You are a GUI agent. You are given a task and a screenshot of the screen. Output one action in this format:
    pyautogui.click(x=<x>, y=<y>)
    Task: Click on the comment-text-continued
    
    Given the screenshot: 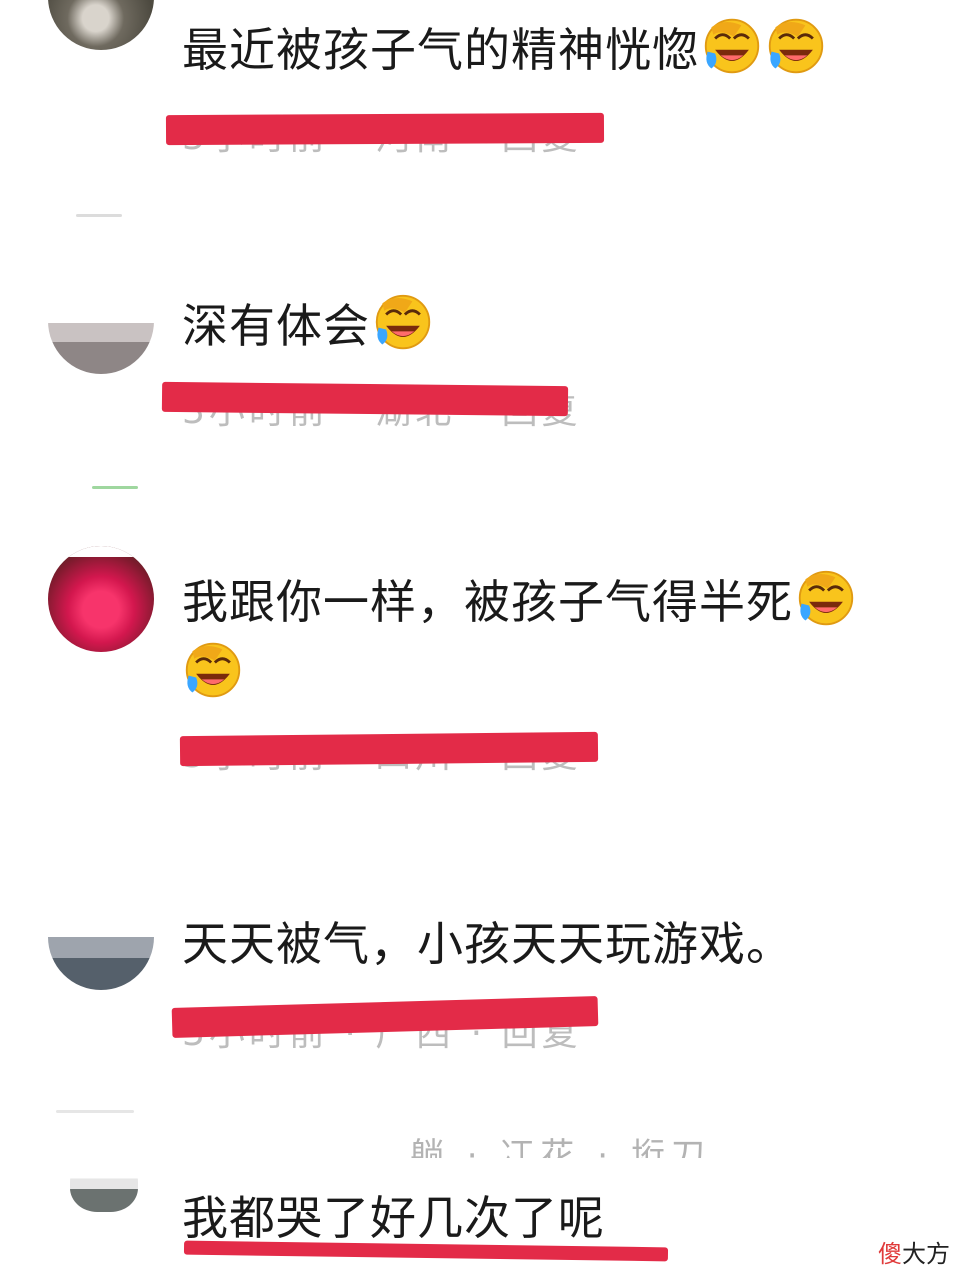 What is the action you would take?
    pyautogui.click(x=213, y=672)
    